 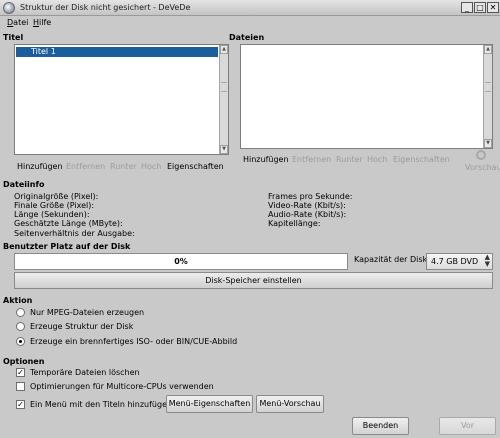 I want to click on fileinfo-original-size: Originalgröße (Pixel):, so click(x=56, y=196).